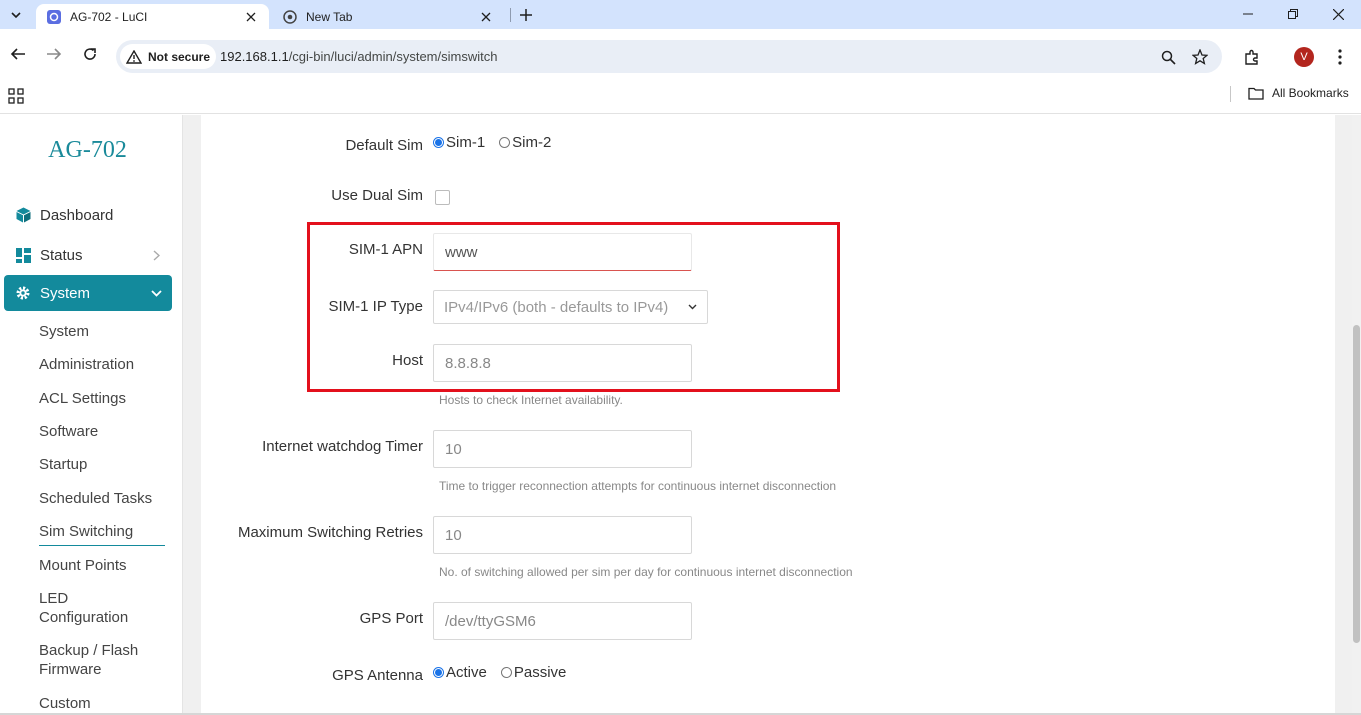 The height and width of the screenshot is (715, 1361). Describe the element at coordinates (254, 56) in the screenshot. I see `url-host: 192.168.1.1` at that location.